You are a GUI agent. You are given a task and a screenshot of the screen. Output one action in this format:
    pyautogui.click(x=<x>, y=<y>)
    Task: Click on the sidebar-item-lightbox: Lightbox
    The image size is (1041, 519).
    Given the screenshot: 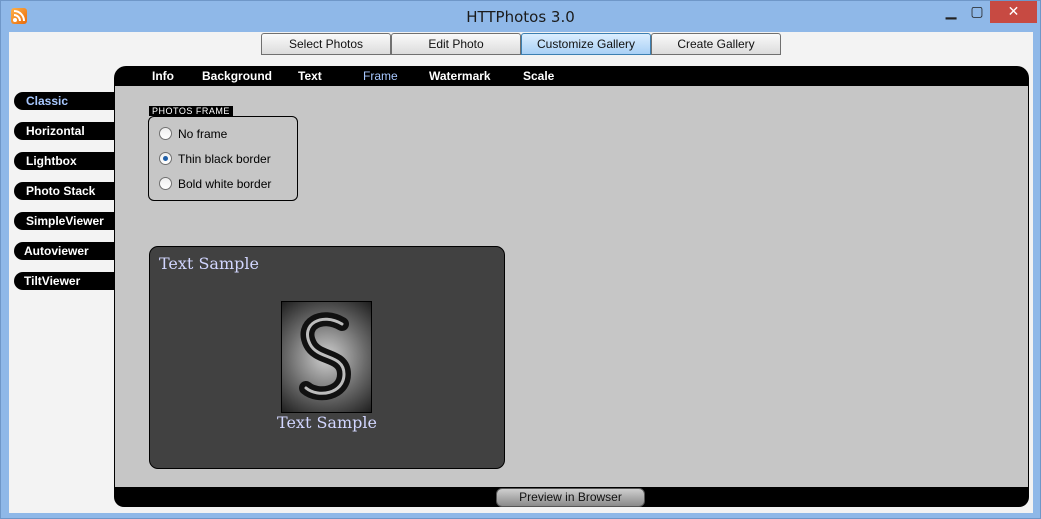 What is the action you would take?
    pyautogui.click(x=64, y=161)
    